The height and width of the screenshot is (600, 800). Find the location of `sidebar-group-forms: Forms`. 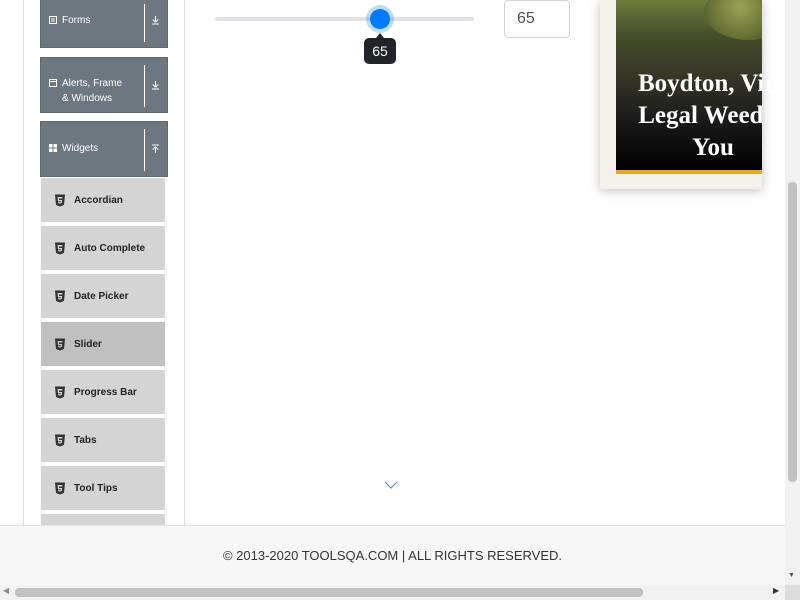

sidebar-group-forms: Forms is located at coordinates (104, 24).